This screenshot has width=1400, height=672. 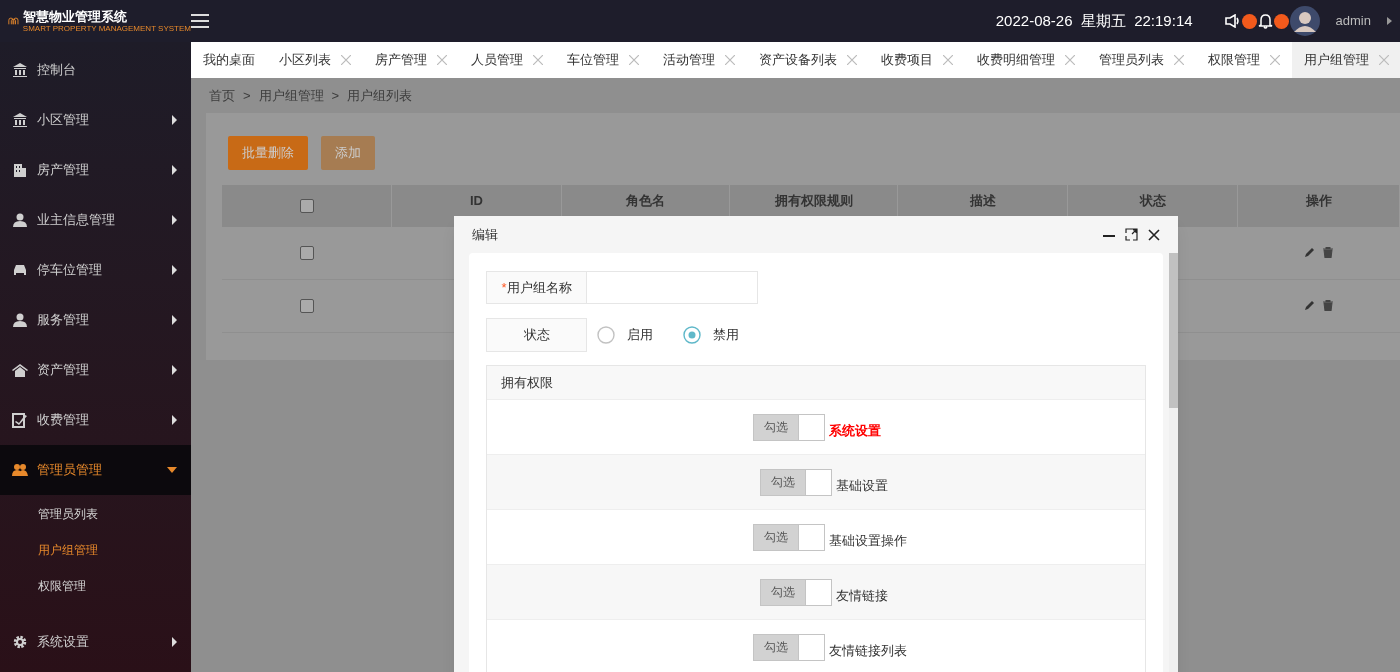 What do you see at coordinates (95, 420) in the screenshot?
I see `sidebar-item: 收费管理` at bounding box center [95, 420].